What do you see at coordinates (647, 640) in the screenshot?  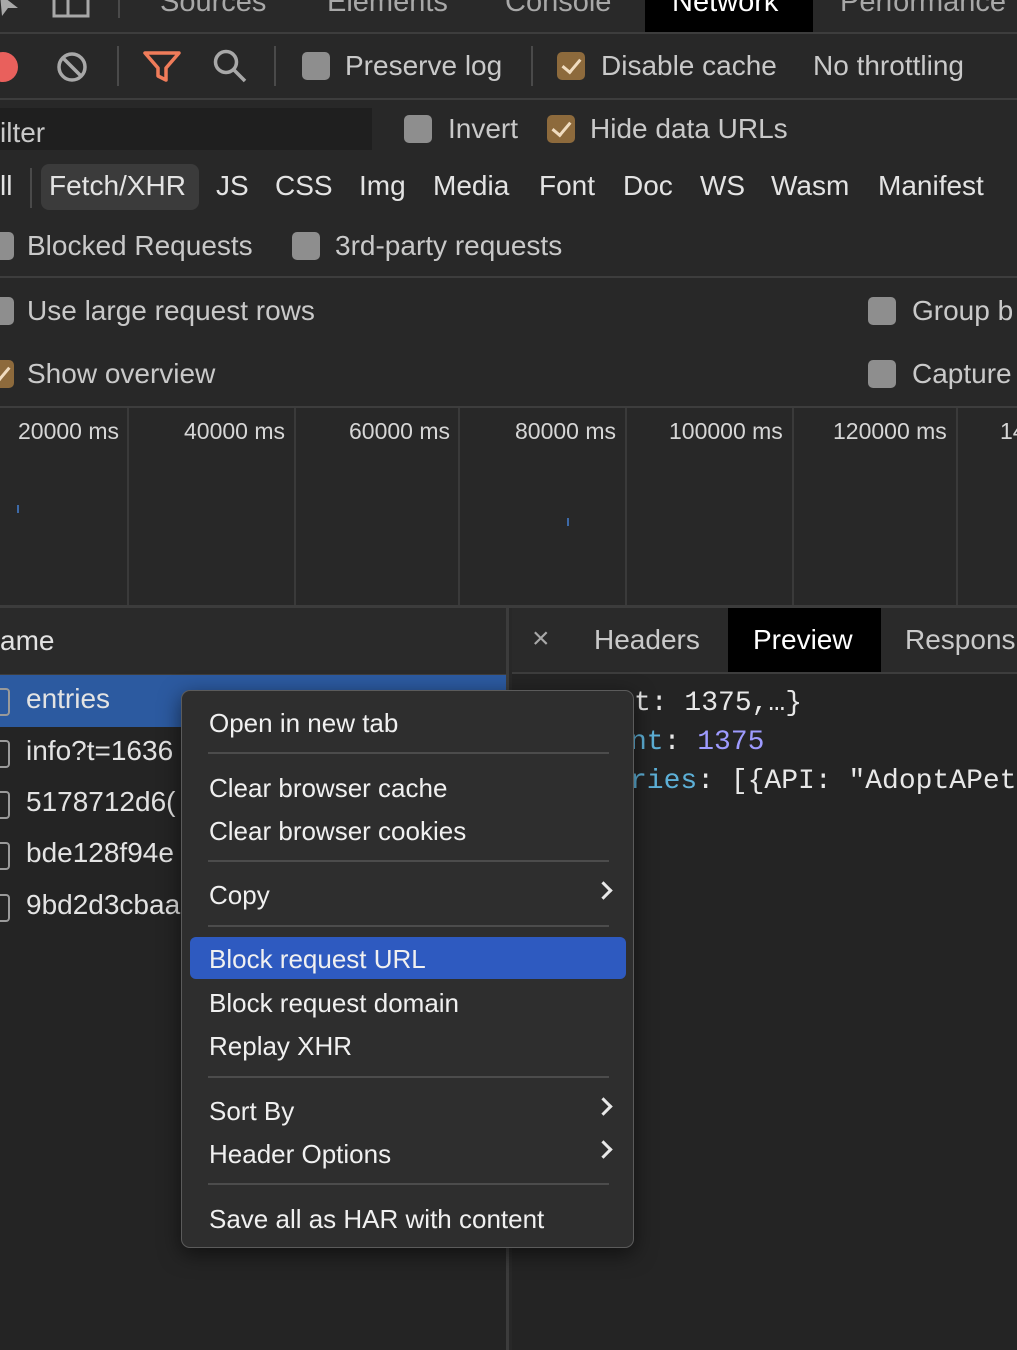 I see `tab-headers: Headers` at bounding box center [647, 640].